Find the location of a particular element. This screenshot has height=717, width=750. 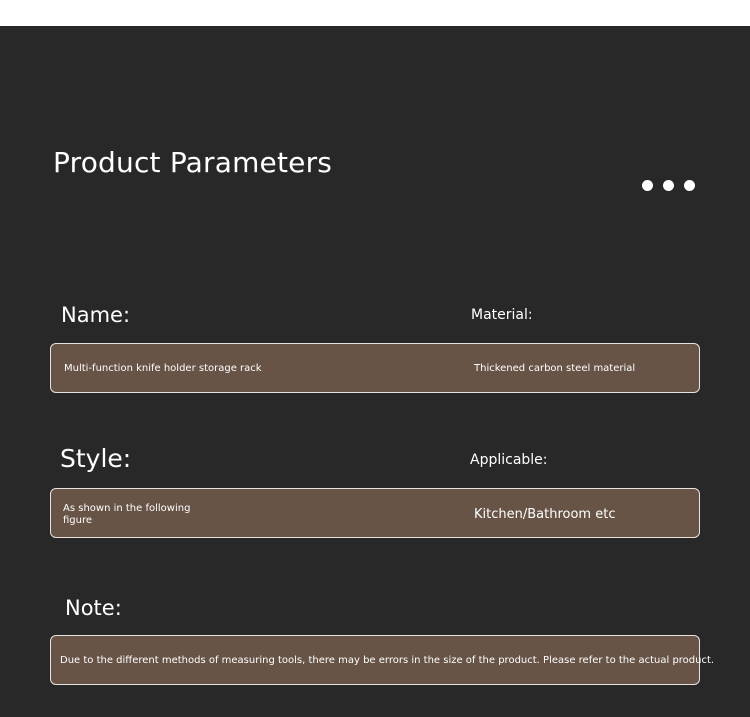

applicable-value: Kitchen/Bathroom etc is located at coordinates (545, 514).